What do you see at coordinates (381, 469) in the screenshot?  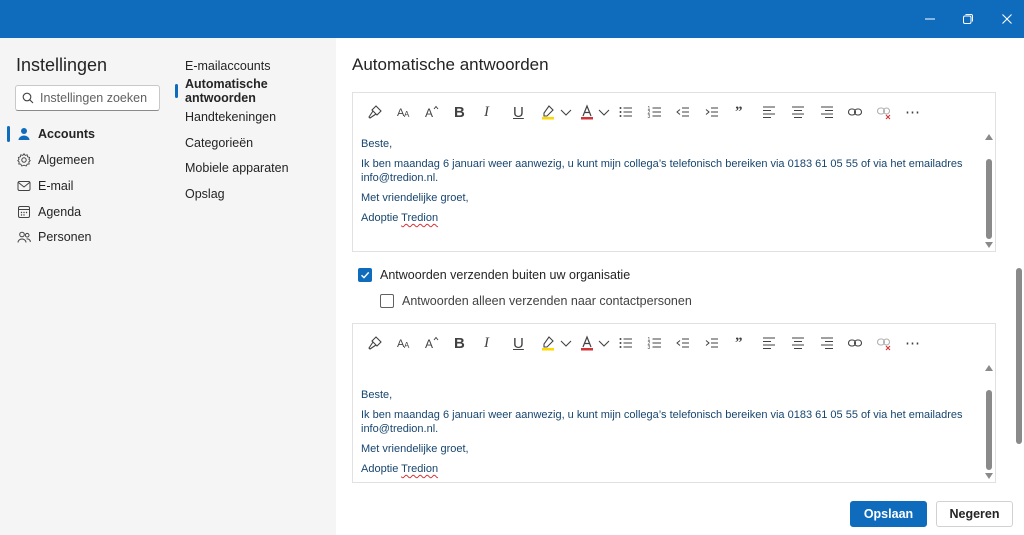 I see `signature-prefix: Adoptie` at bounding box center [381, 469].